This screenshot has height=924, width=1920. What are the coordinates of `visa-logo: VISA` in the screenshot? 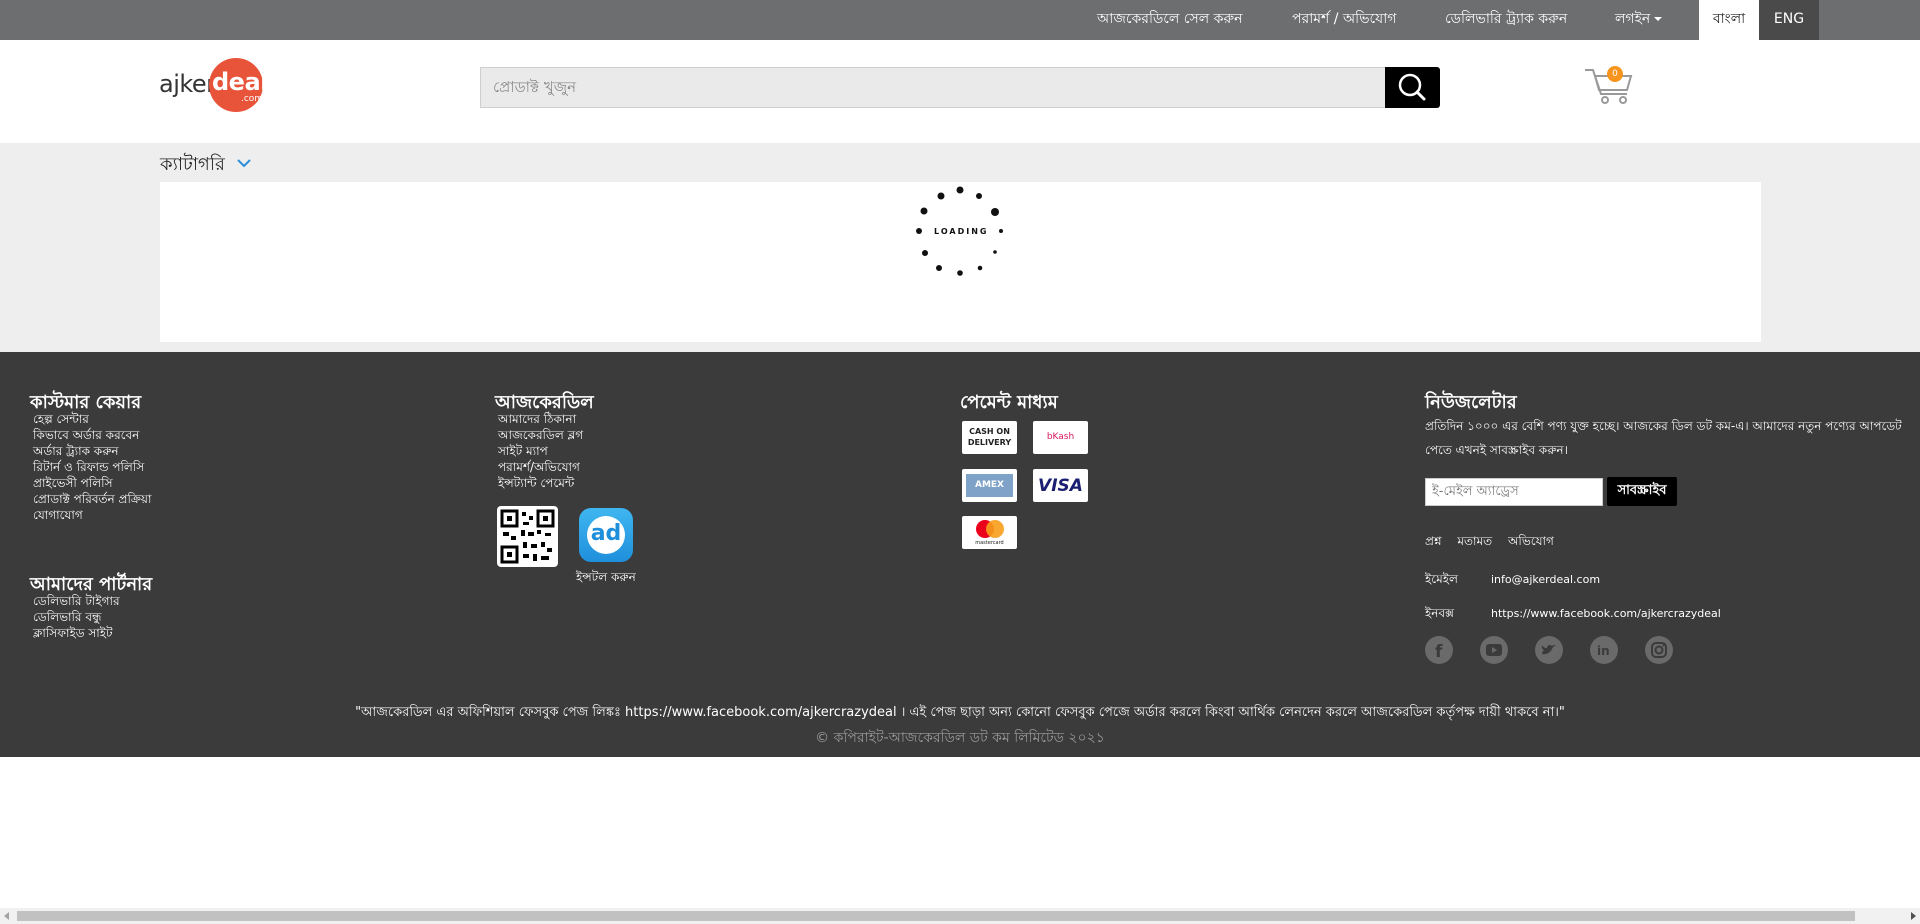 It's located at (1060, 485).